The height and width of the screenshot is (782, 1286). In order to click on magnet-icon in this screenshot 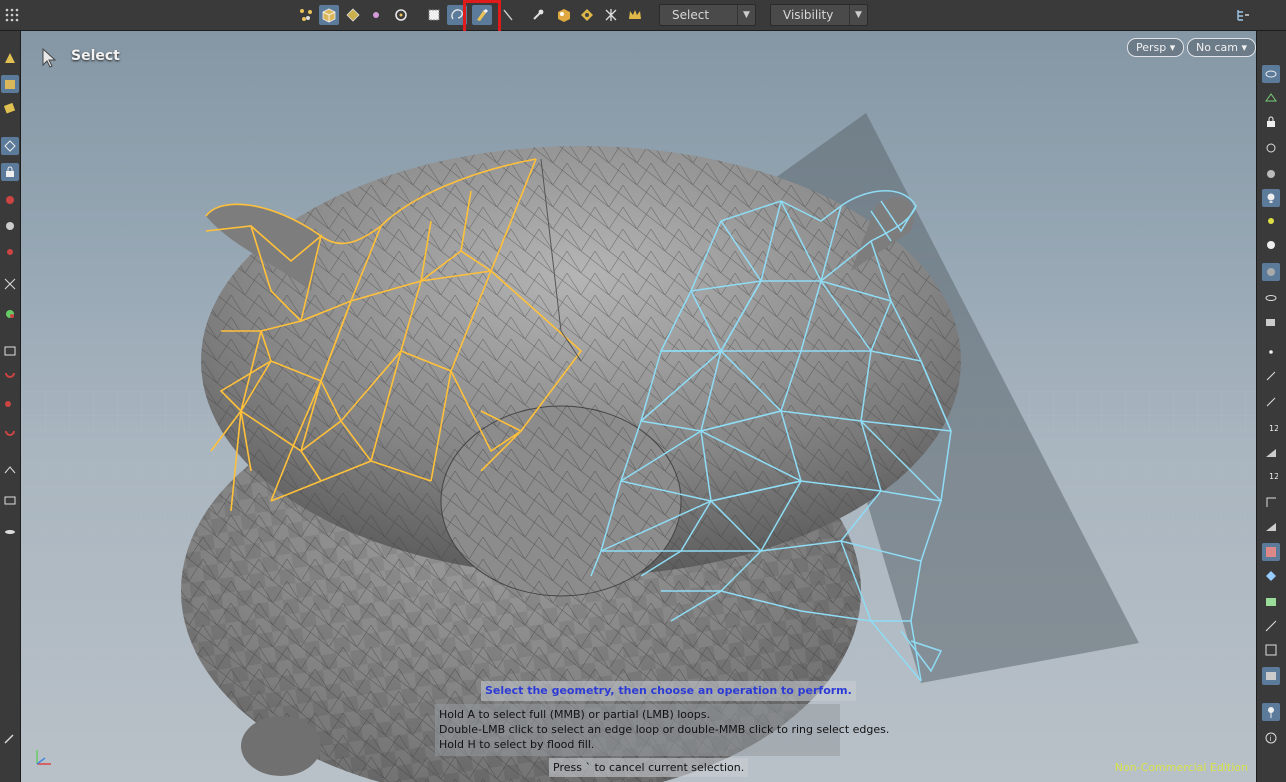, I will do `click(10, 226)`.